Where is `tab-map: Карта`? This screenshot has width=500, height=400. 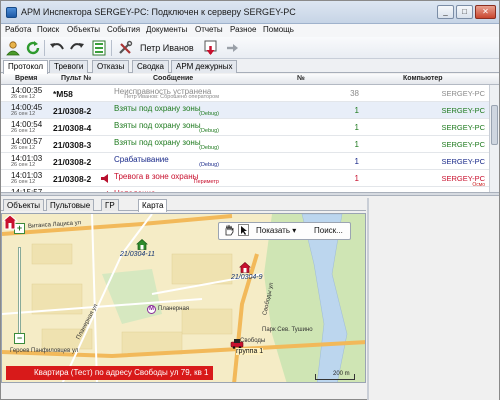 tab-map: Карта is located at coordinates (153, 205).